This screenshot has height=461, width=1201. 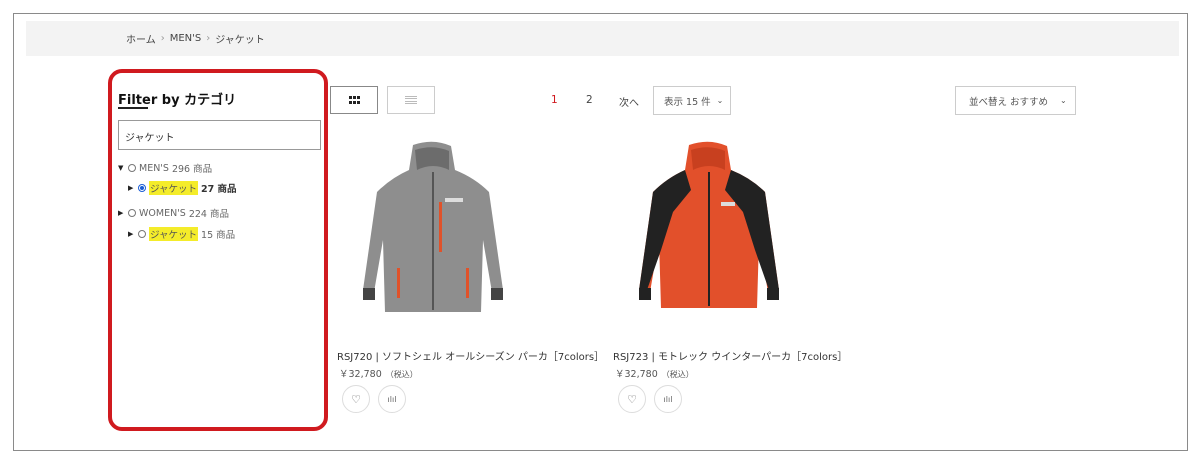 I want to click on category-item-mens: ▼ MEN'S 296 商品, so click(x=165, y=168).